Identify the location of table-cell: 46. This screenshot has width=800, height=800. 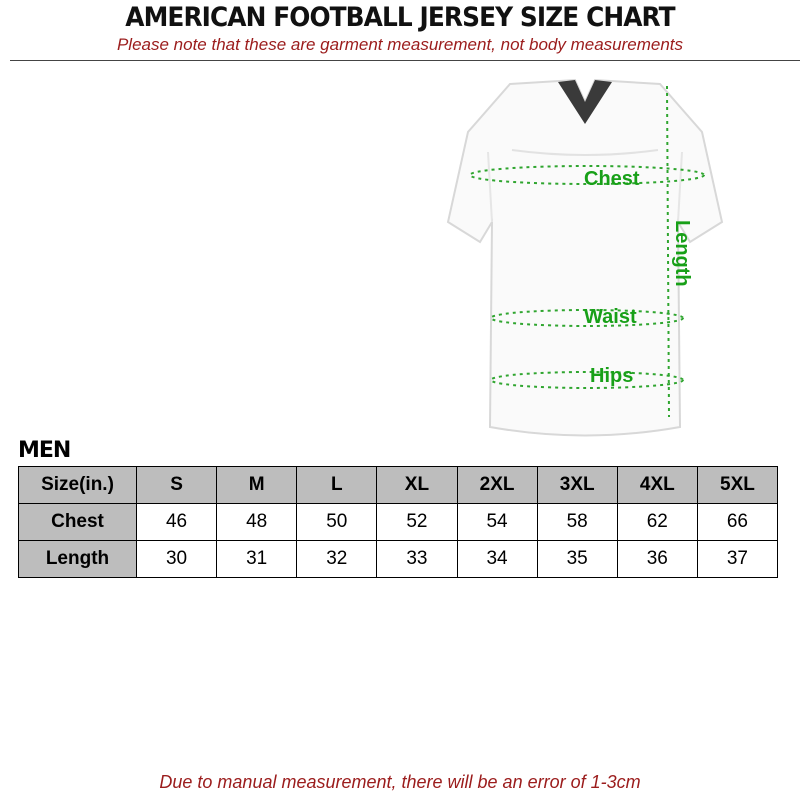
(176, 522).